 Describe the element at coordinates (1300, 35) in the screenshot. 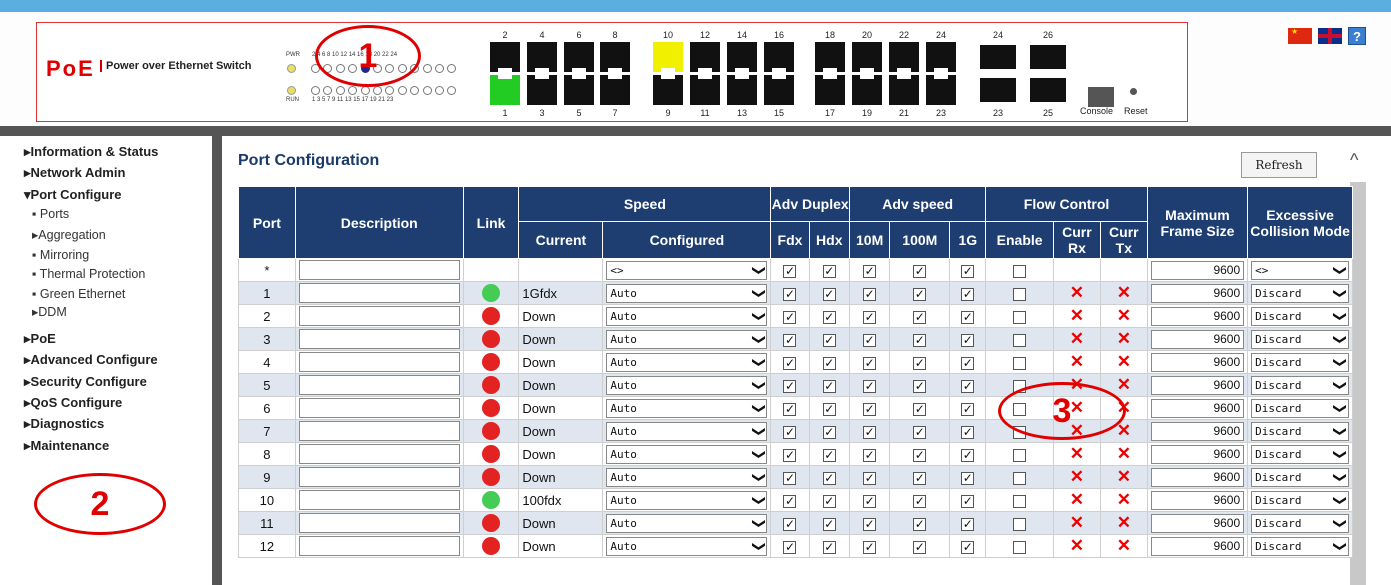

I see `chinese-flag-icon` at that location.